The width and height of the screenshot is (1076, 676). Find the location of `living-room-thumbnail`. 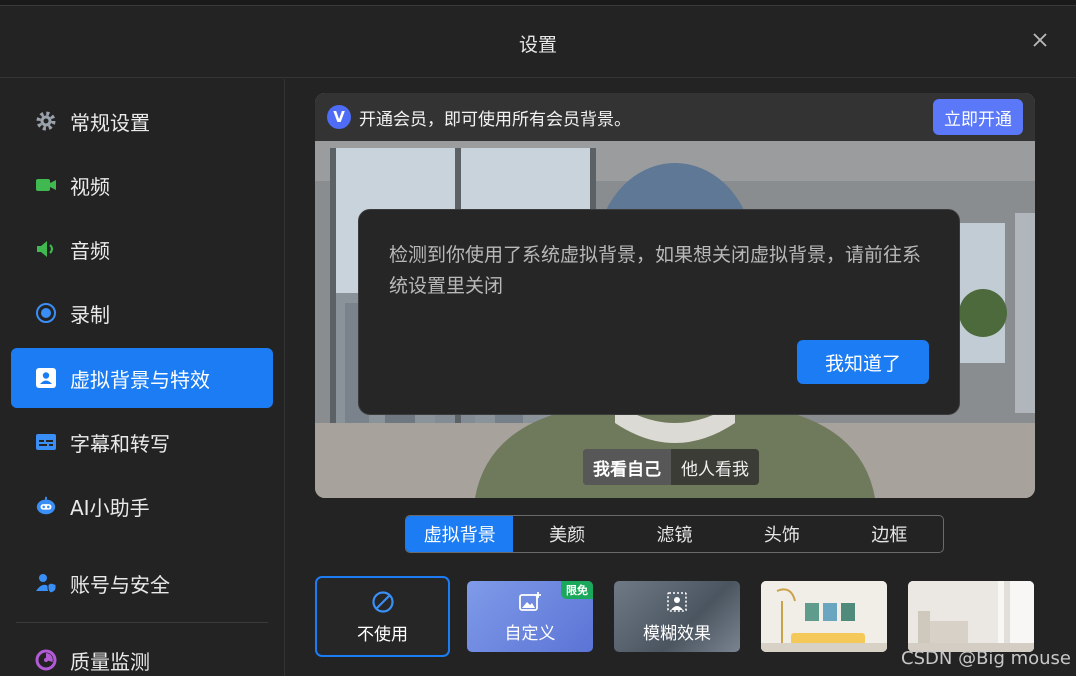

living-room-thumbnail is located at coordinates (824, 616).